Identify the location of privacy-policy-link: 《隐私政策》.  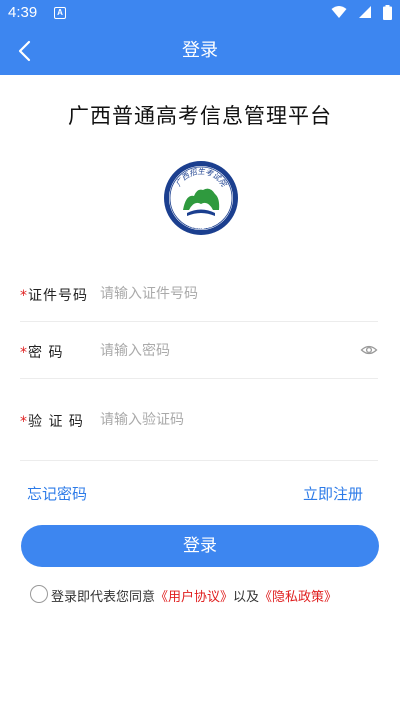
(298, 597).